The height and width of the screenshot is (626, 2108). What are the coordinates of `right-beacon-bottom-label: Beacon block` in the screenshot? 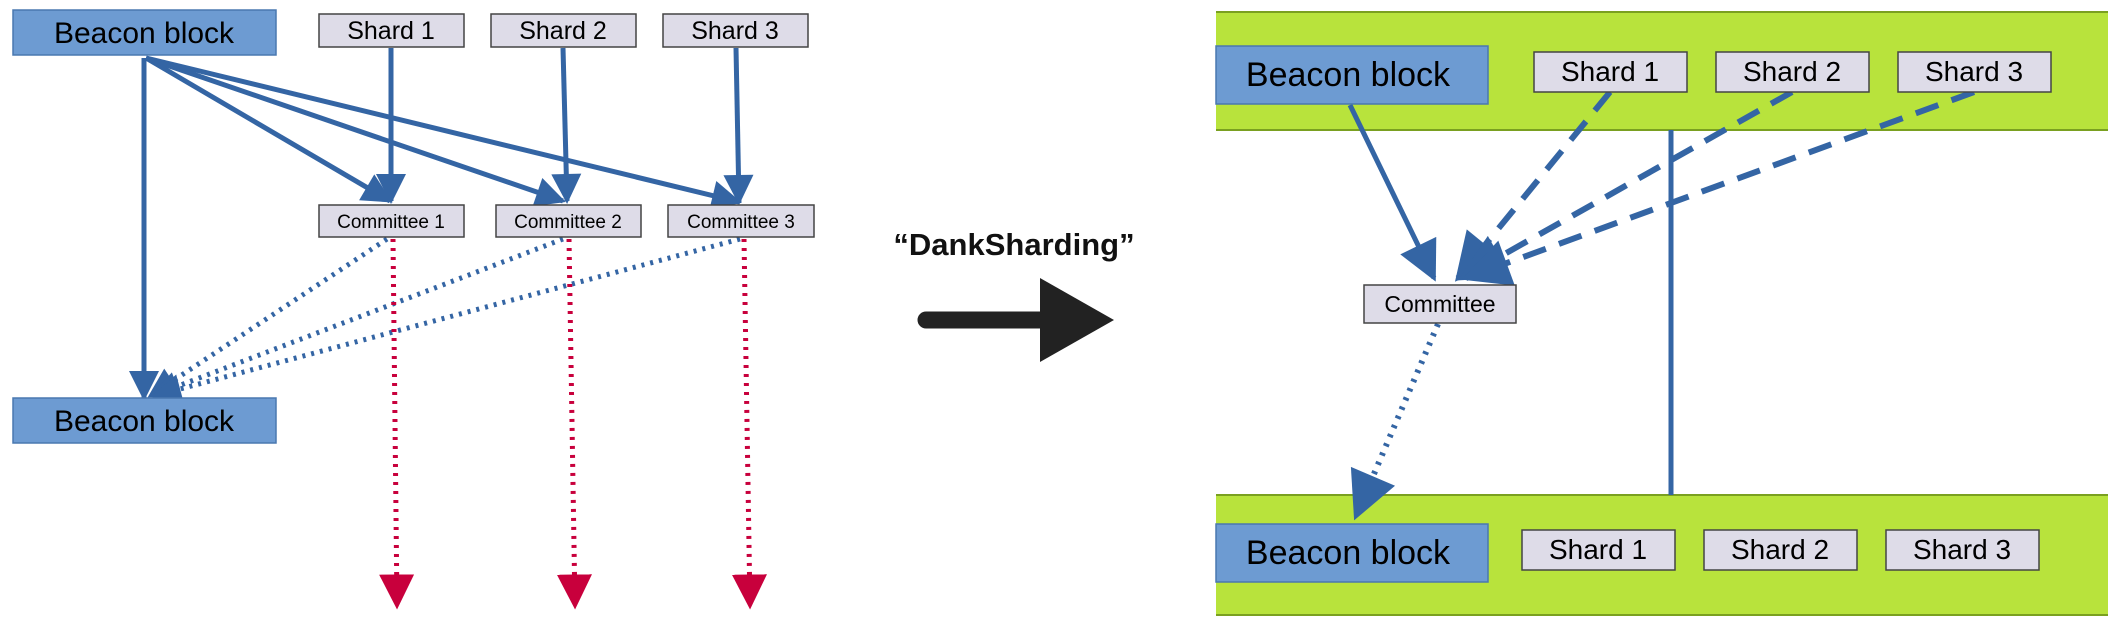 It's located at (1348, 553).